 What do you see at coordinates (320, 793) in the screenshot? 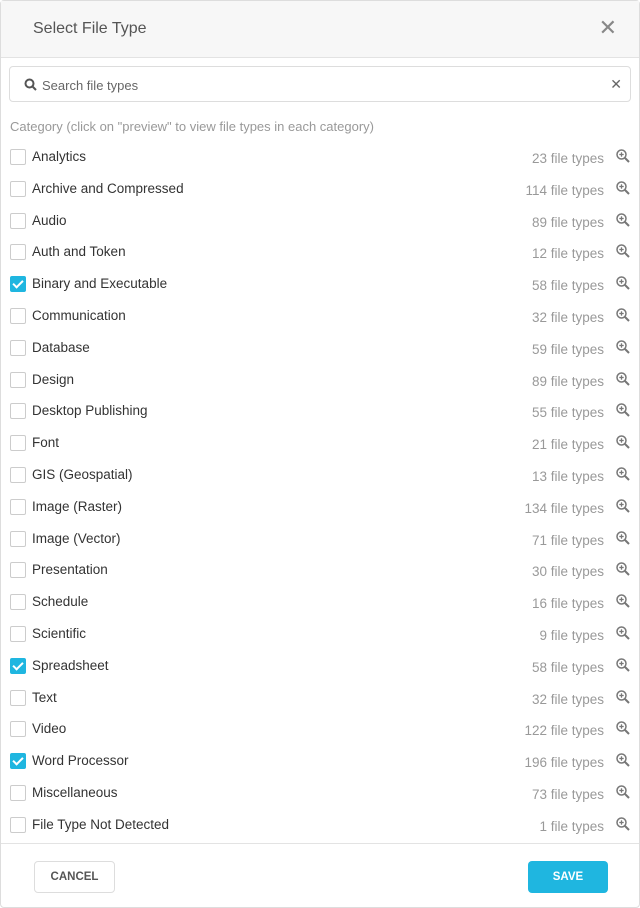
I see `category-row: Miscellaneous 73 file types` at bounding box center [320, 793].